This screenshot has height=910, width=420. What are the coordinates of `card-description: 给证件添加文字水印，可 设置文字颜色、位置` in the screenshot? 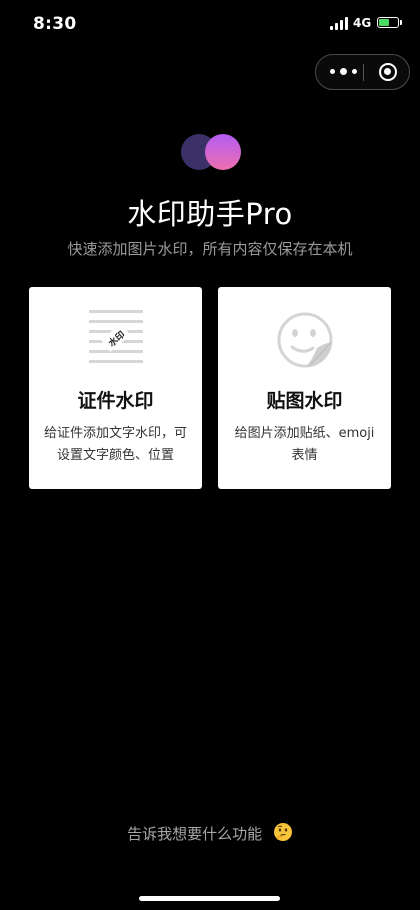 It's located at (115, 445).